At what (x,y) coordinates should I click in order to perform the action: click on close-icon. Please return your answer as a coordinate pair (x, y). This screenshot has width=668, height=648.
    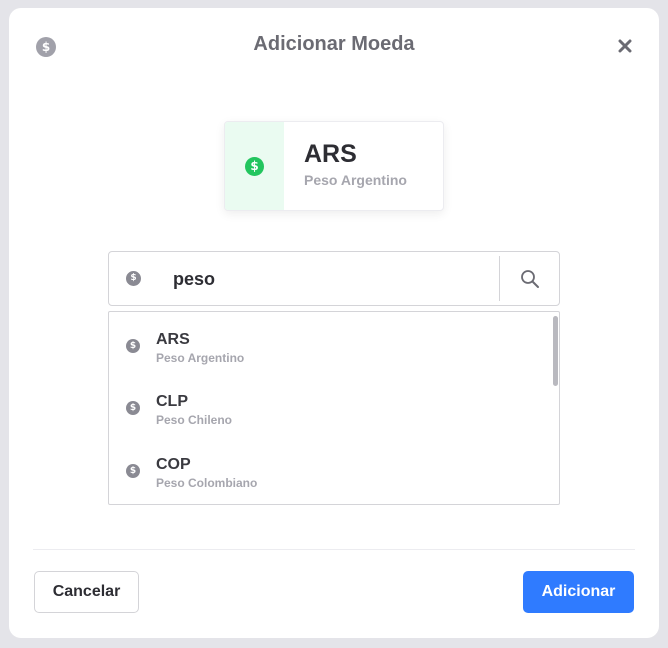
    Looking at the image, I should click on (625, 46).